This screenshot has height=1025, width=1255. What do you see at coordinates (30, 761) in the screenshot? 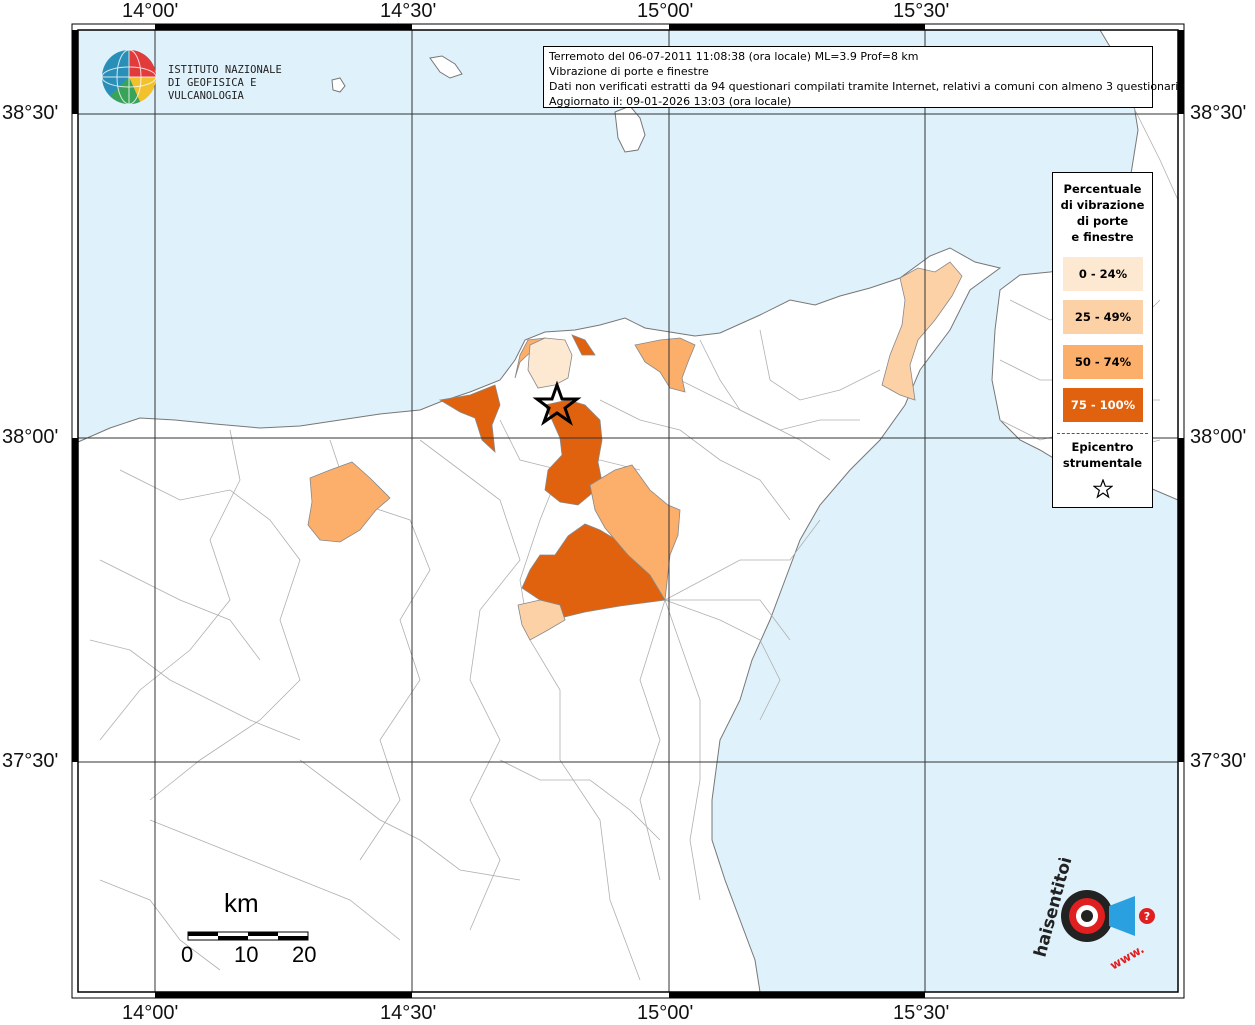
I see `lat-tick-left-3: 37°30'` at bounding box center [30, 761].